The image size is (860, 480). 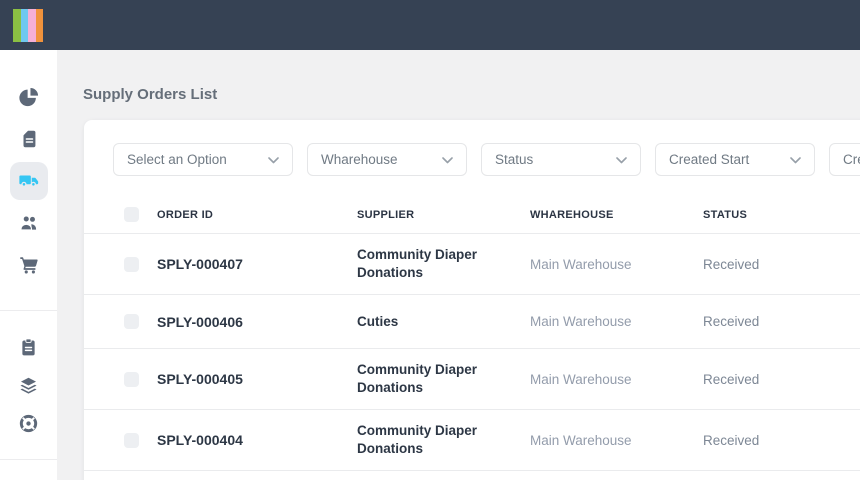 I want to click on column-header-warehouse: WHAREHOUSE, so click(x=572, y=214).